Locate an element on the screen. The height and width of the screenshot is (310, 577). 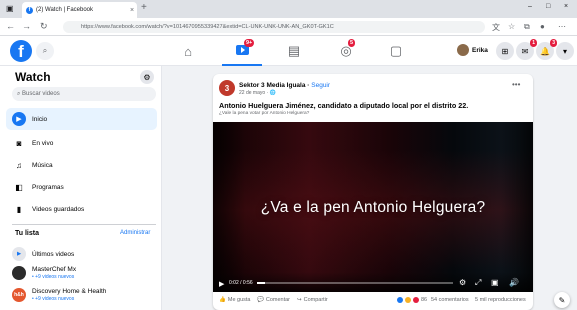
reload-icon: ↻ is located at coordinates (44, 26).